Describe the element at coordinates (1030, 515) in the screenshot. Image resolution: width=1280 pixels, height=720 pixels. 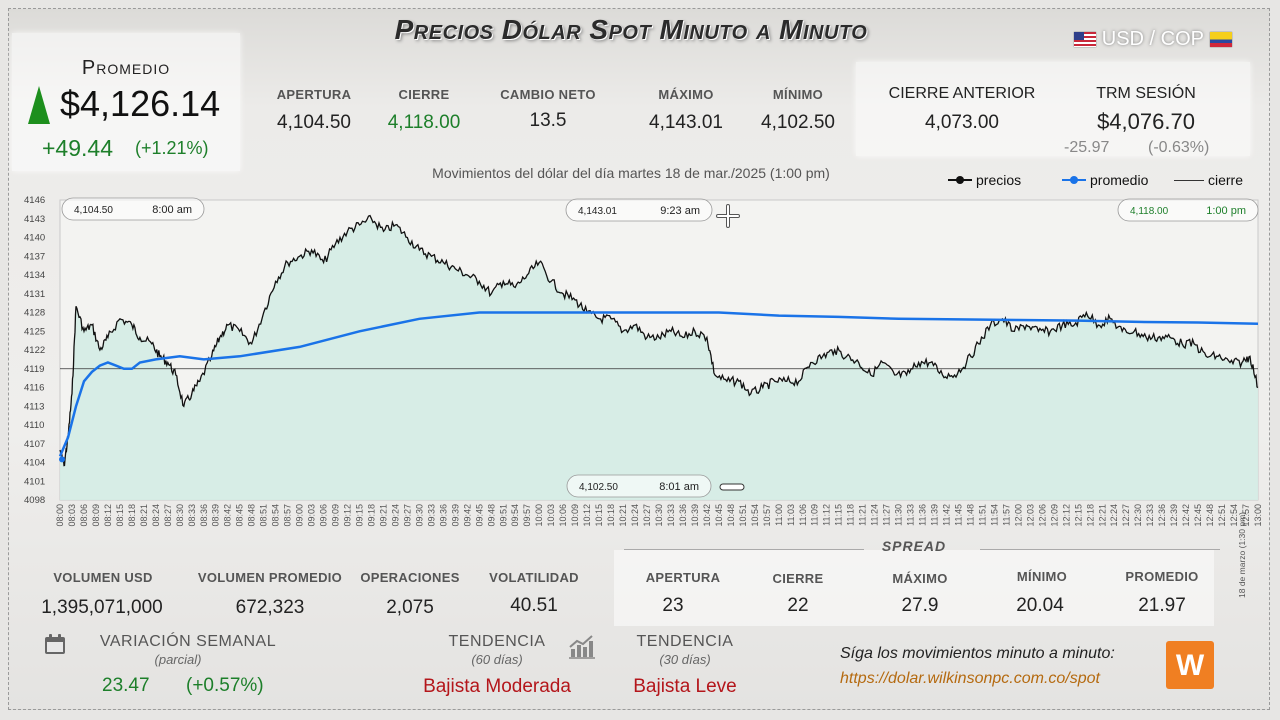
I see `x-tick-label: 12:03` at that location.